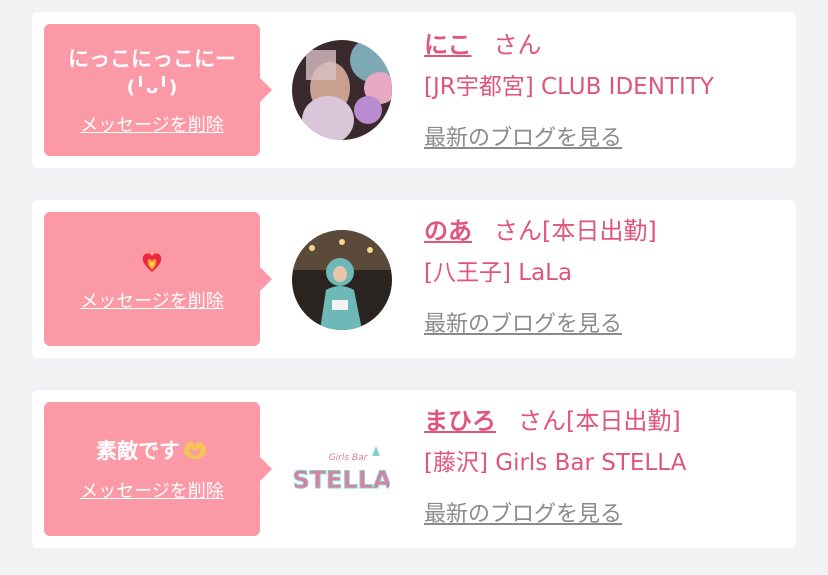 The height and width of the screenshot is (575, 828). I want to click on name-line: まひろ さん[本日出勤], so click(604, 421).